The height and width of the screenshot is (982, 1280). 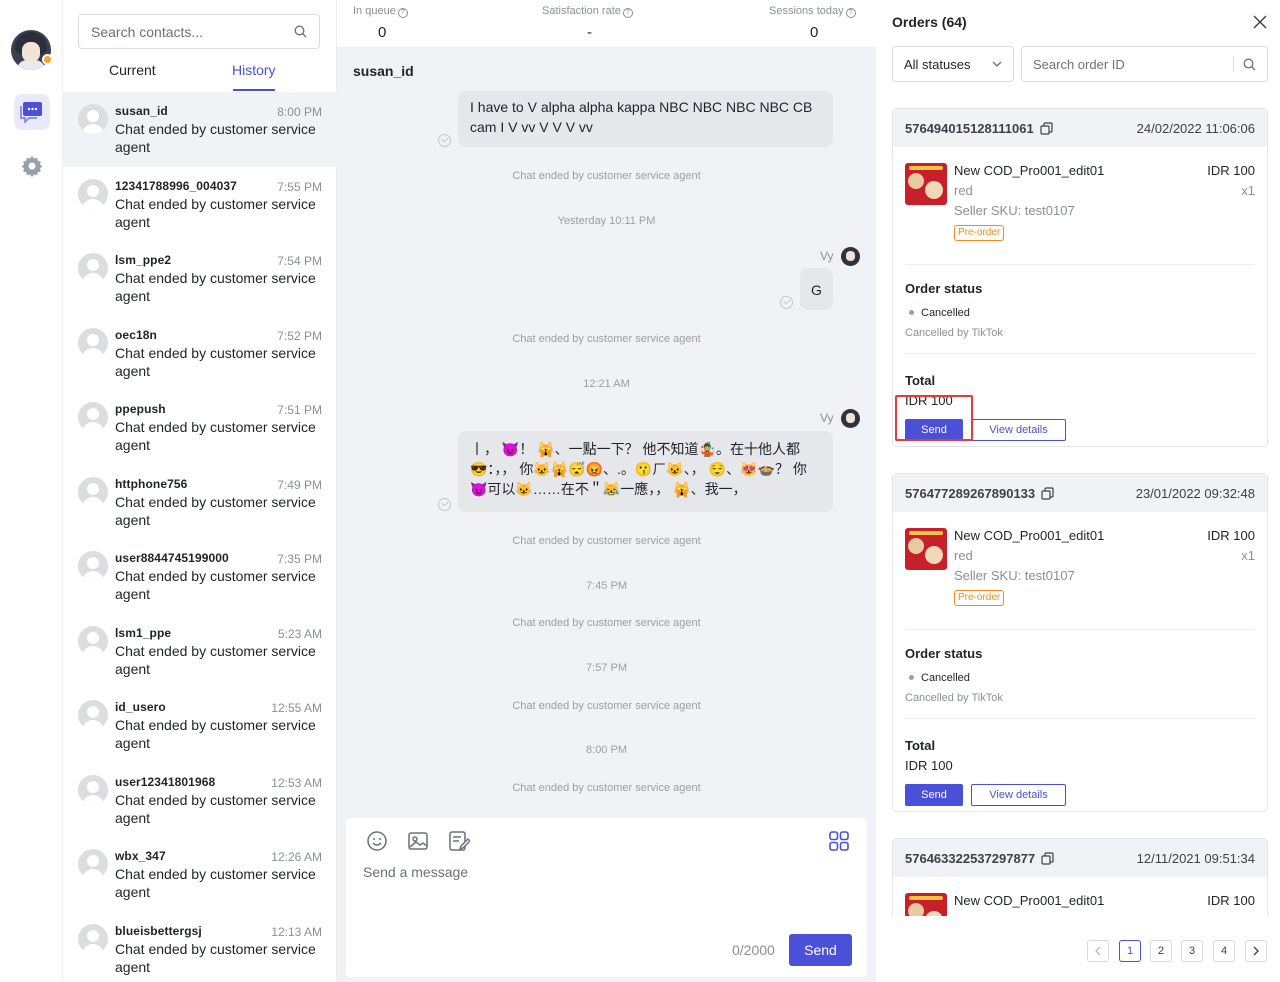 What do you see at coordinates (1260, 22) in the screenshot?
I see `close-icon` at bounding box center [1260, 22].